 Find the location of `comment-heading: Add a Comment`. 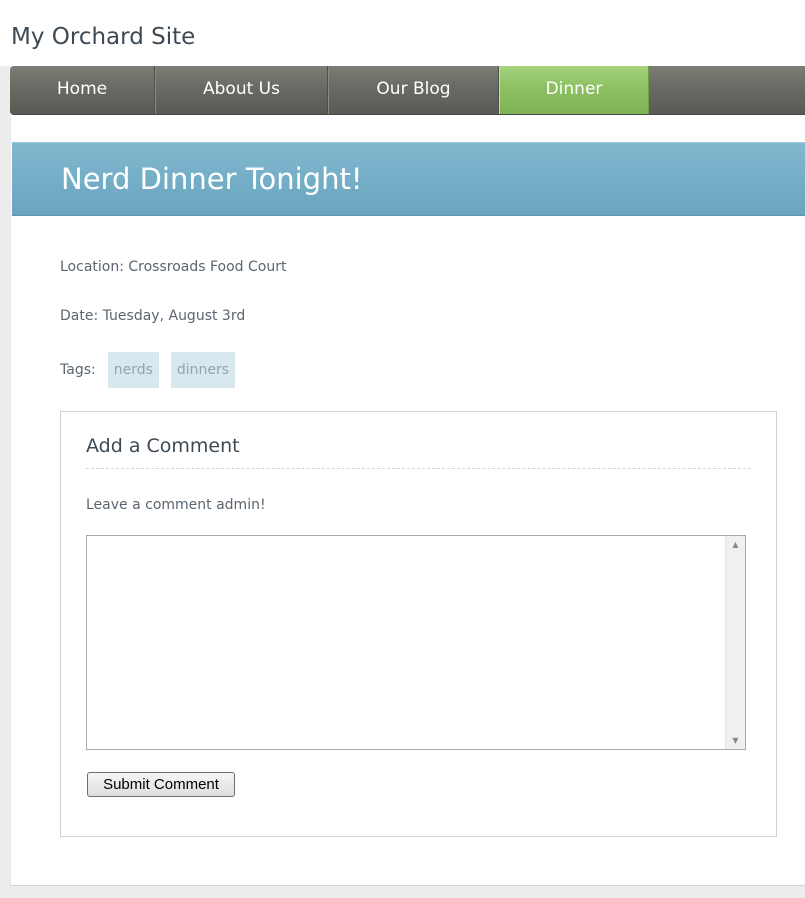

comment-heading: Add a Comment is located at coordinates (418, 450).